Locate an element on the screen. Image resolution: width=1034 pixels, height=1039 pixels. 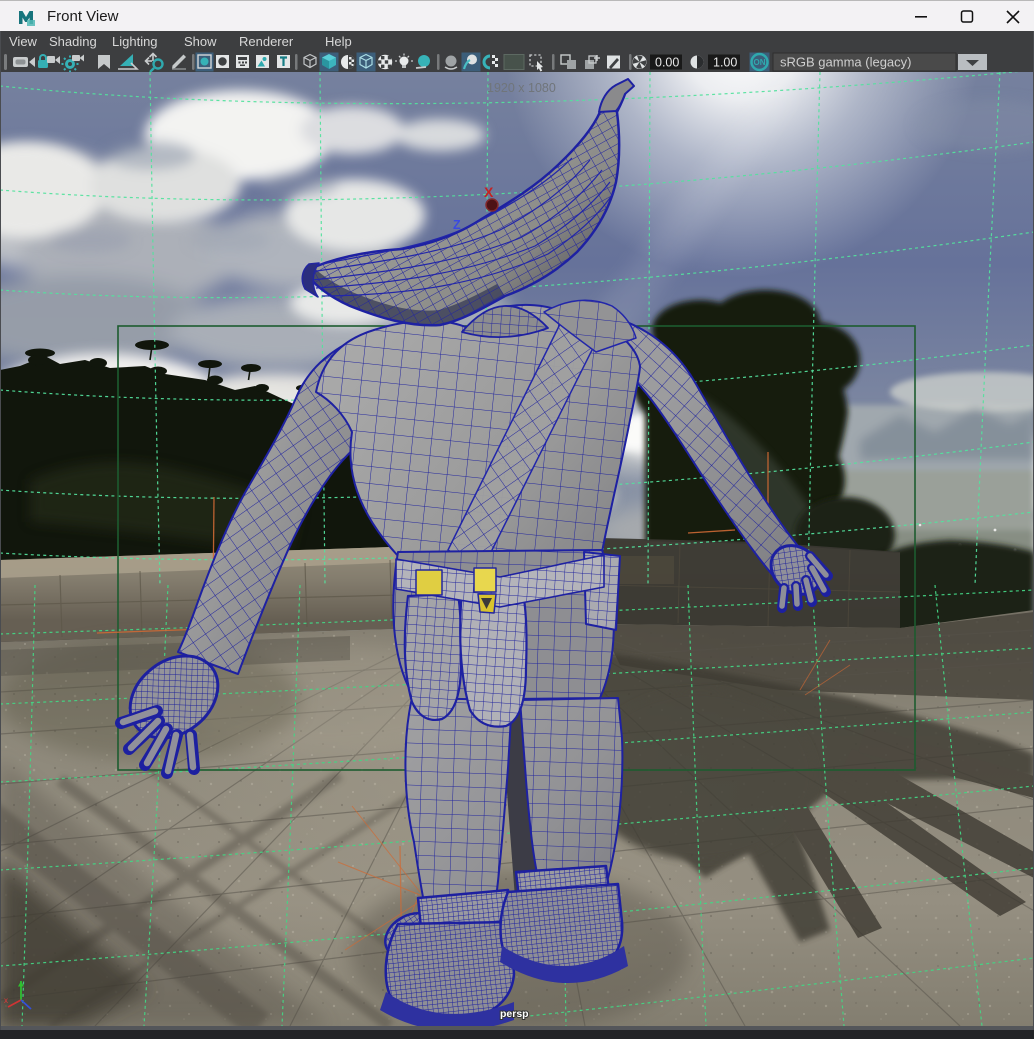
svg-text: Z is located at coordinates (457, 225).